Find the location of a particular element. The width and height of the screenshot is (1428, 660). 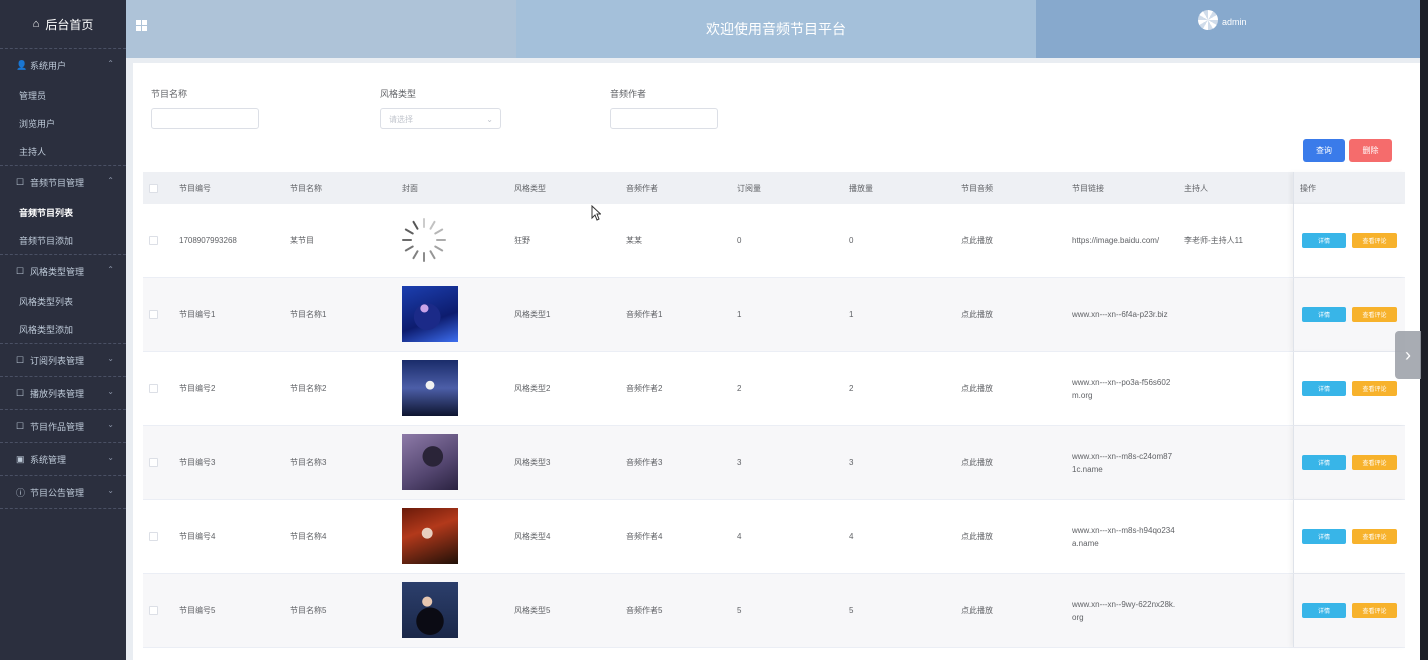

sidebar-group: ☐ 节目作品管理 ⌄ is located at coordinates (63, 425).